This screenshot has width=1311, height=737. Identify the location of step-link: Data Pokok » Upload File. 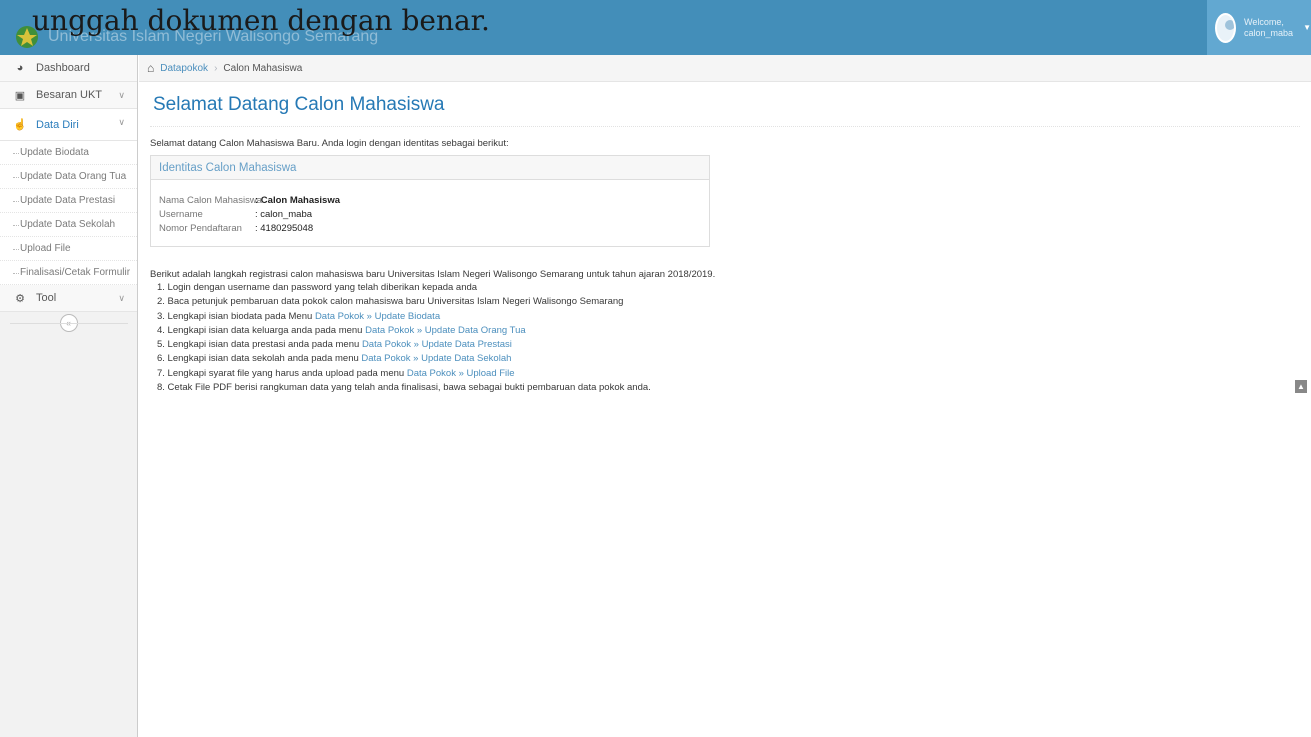
(461, 373).